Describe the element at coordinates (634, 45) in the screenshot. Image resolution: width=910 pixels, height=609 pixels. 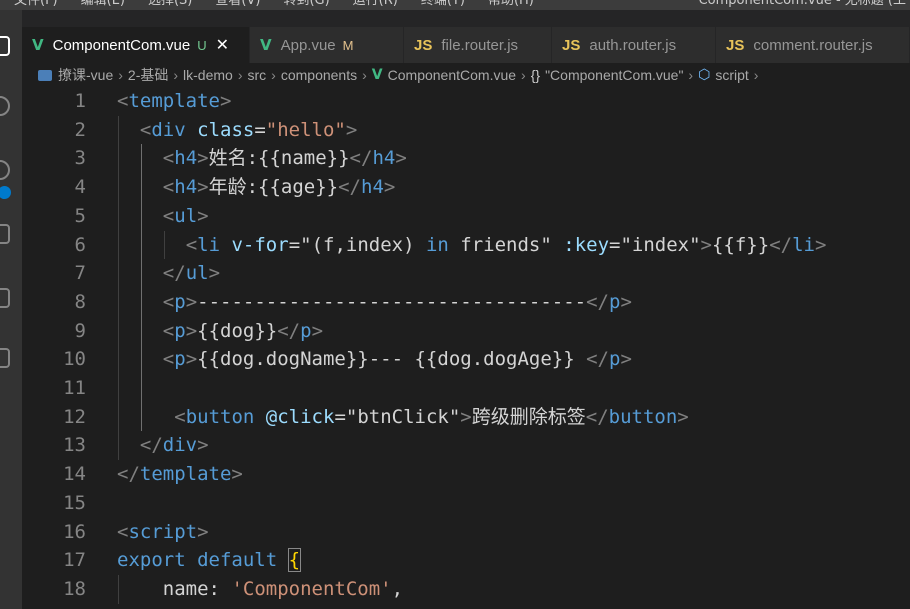
I see `tab-auth-router-js: JS auth.router.js` at that location.